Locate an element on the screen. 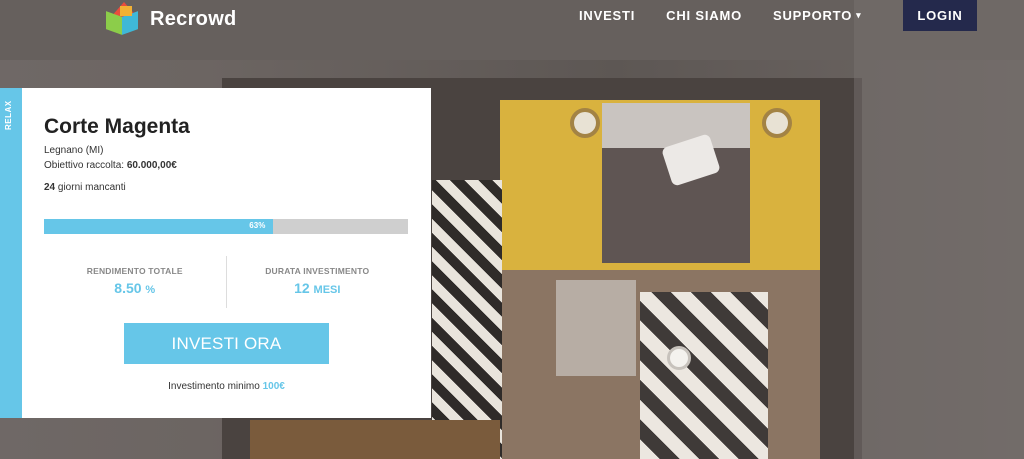 The height and width of the screenshot is (459, 1024). nav-item-investi: INVESTI is located at coordinates (607, 15).